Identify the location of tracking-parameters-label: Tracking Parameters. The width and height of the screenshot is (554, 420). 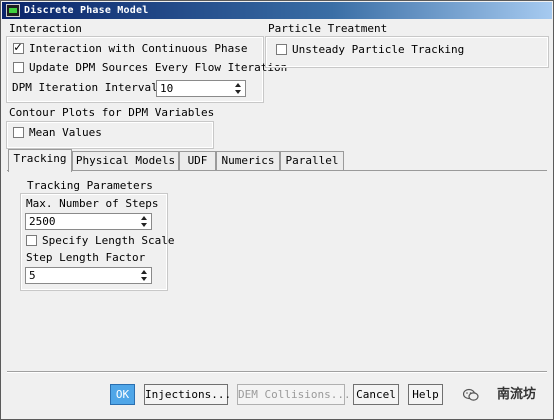
(90, 185).